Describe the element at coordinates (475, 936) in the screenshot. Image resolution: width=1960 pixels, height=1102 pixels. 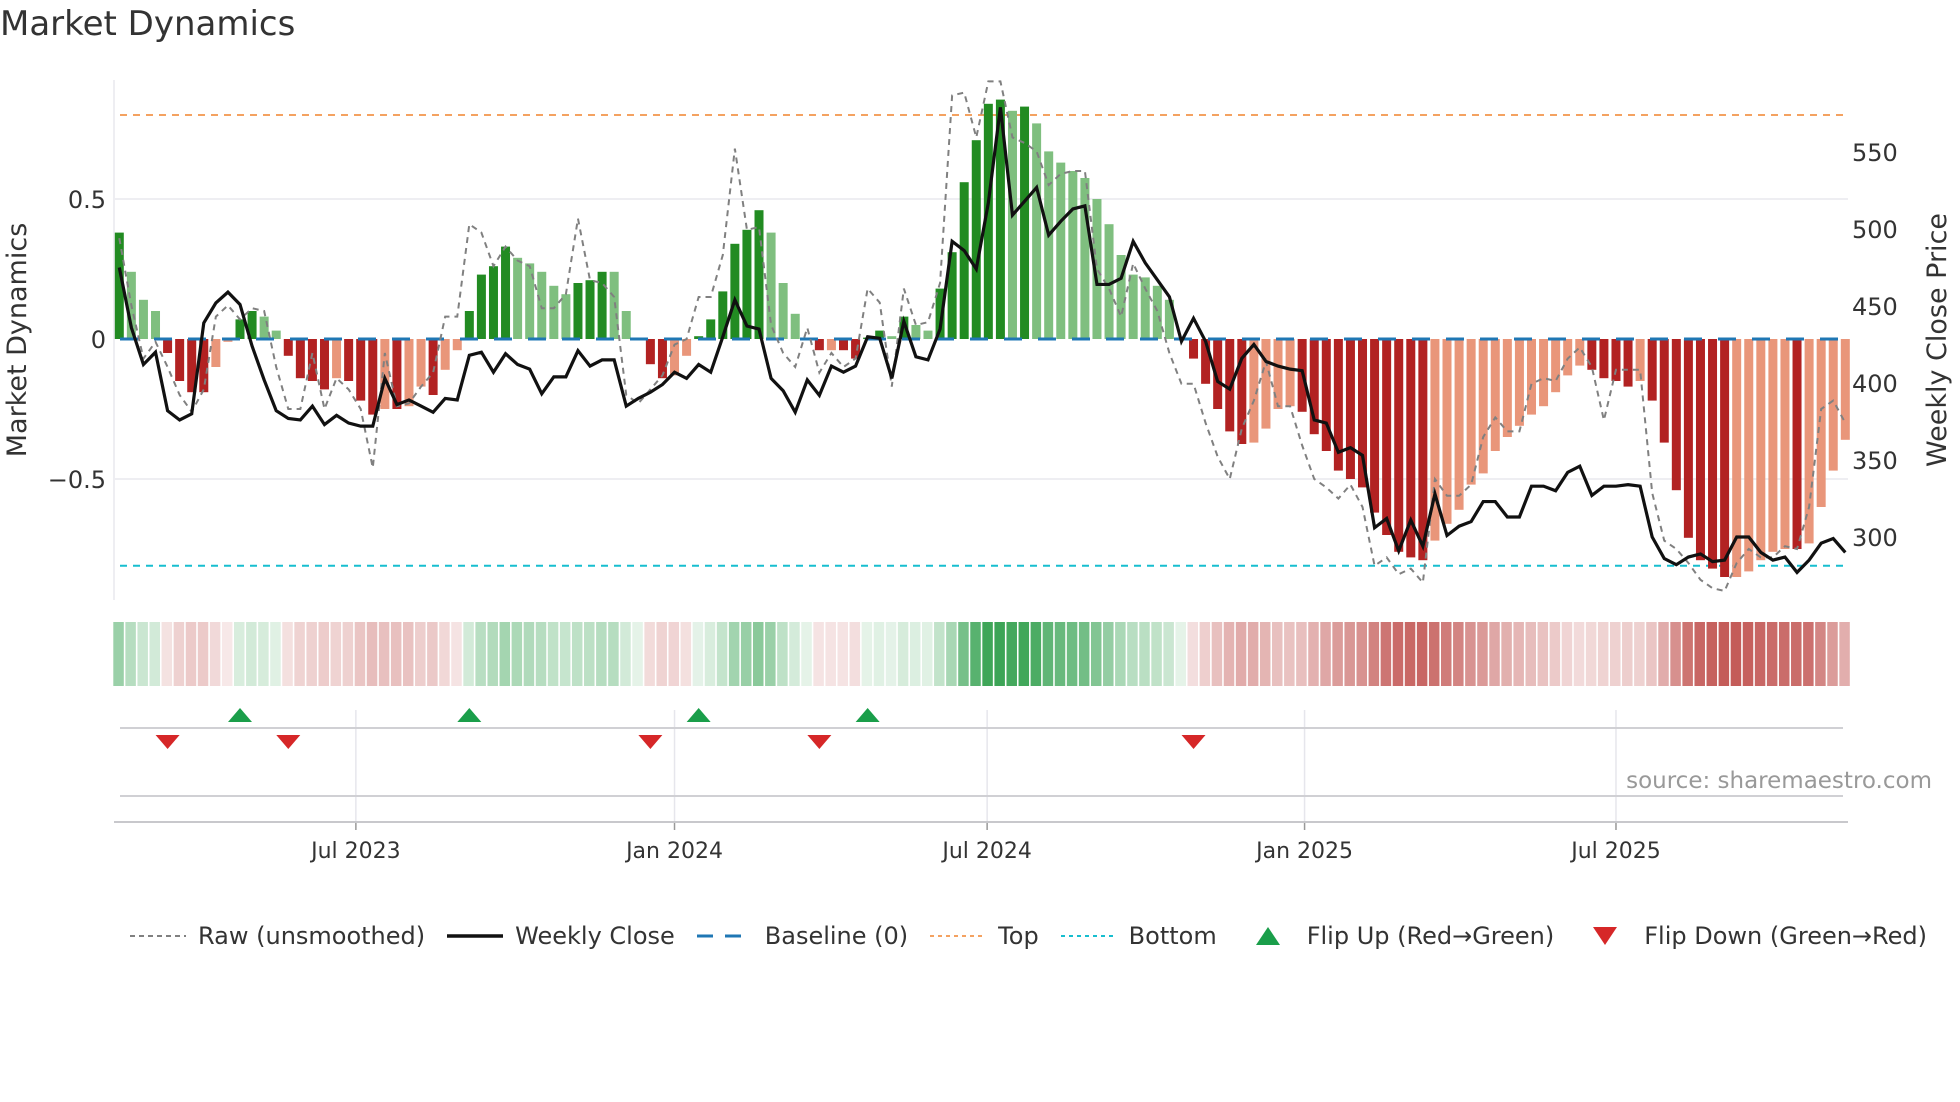
I see `legend-close-line-icon` at that location.